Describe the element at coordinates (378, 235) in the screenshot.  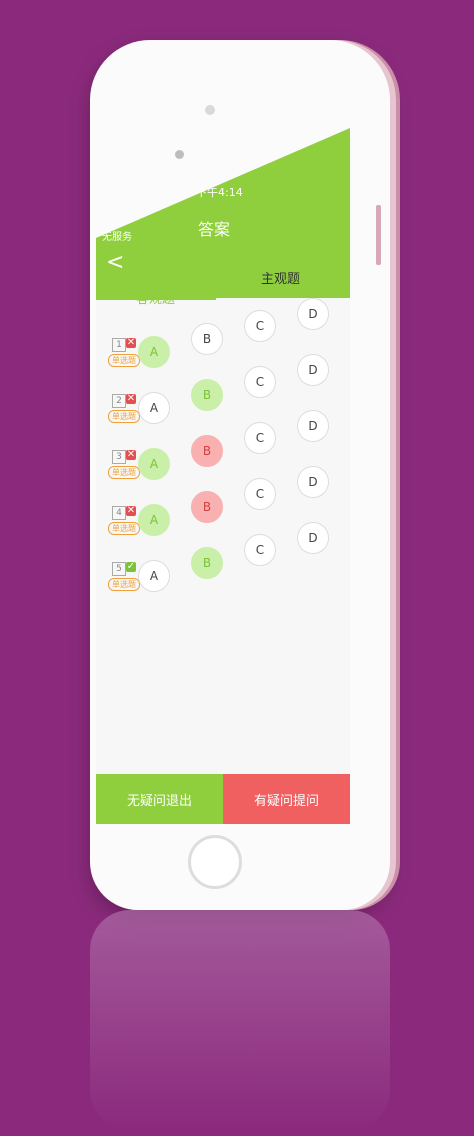
I see `volume-button` at that location.